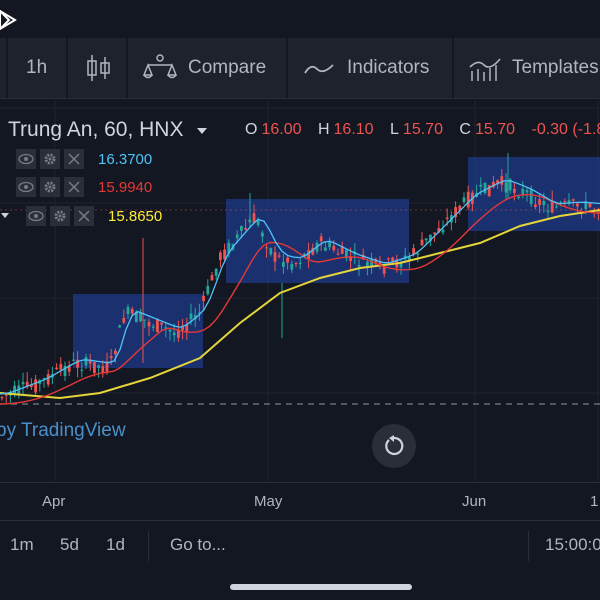 The height and width of the screenshot is (600, 600). Describe the element at coordinates (474, 501) in the screenshot. I see `time-tick-label: Jun` at that location.